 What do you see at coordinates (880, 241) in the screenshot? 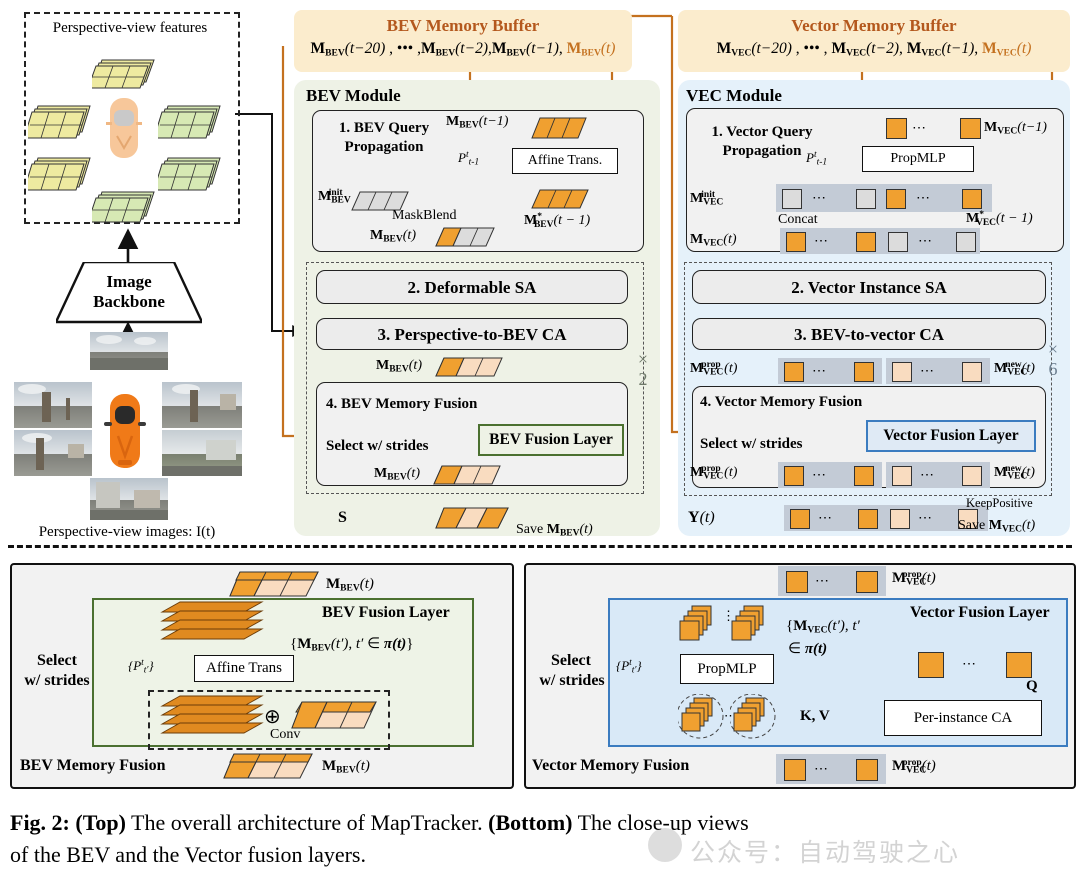
I see `vec-step1-out-band` at bounding box center [880, 241].